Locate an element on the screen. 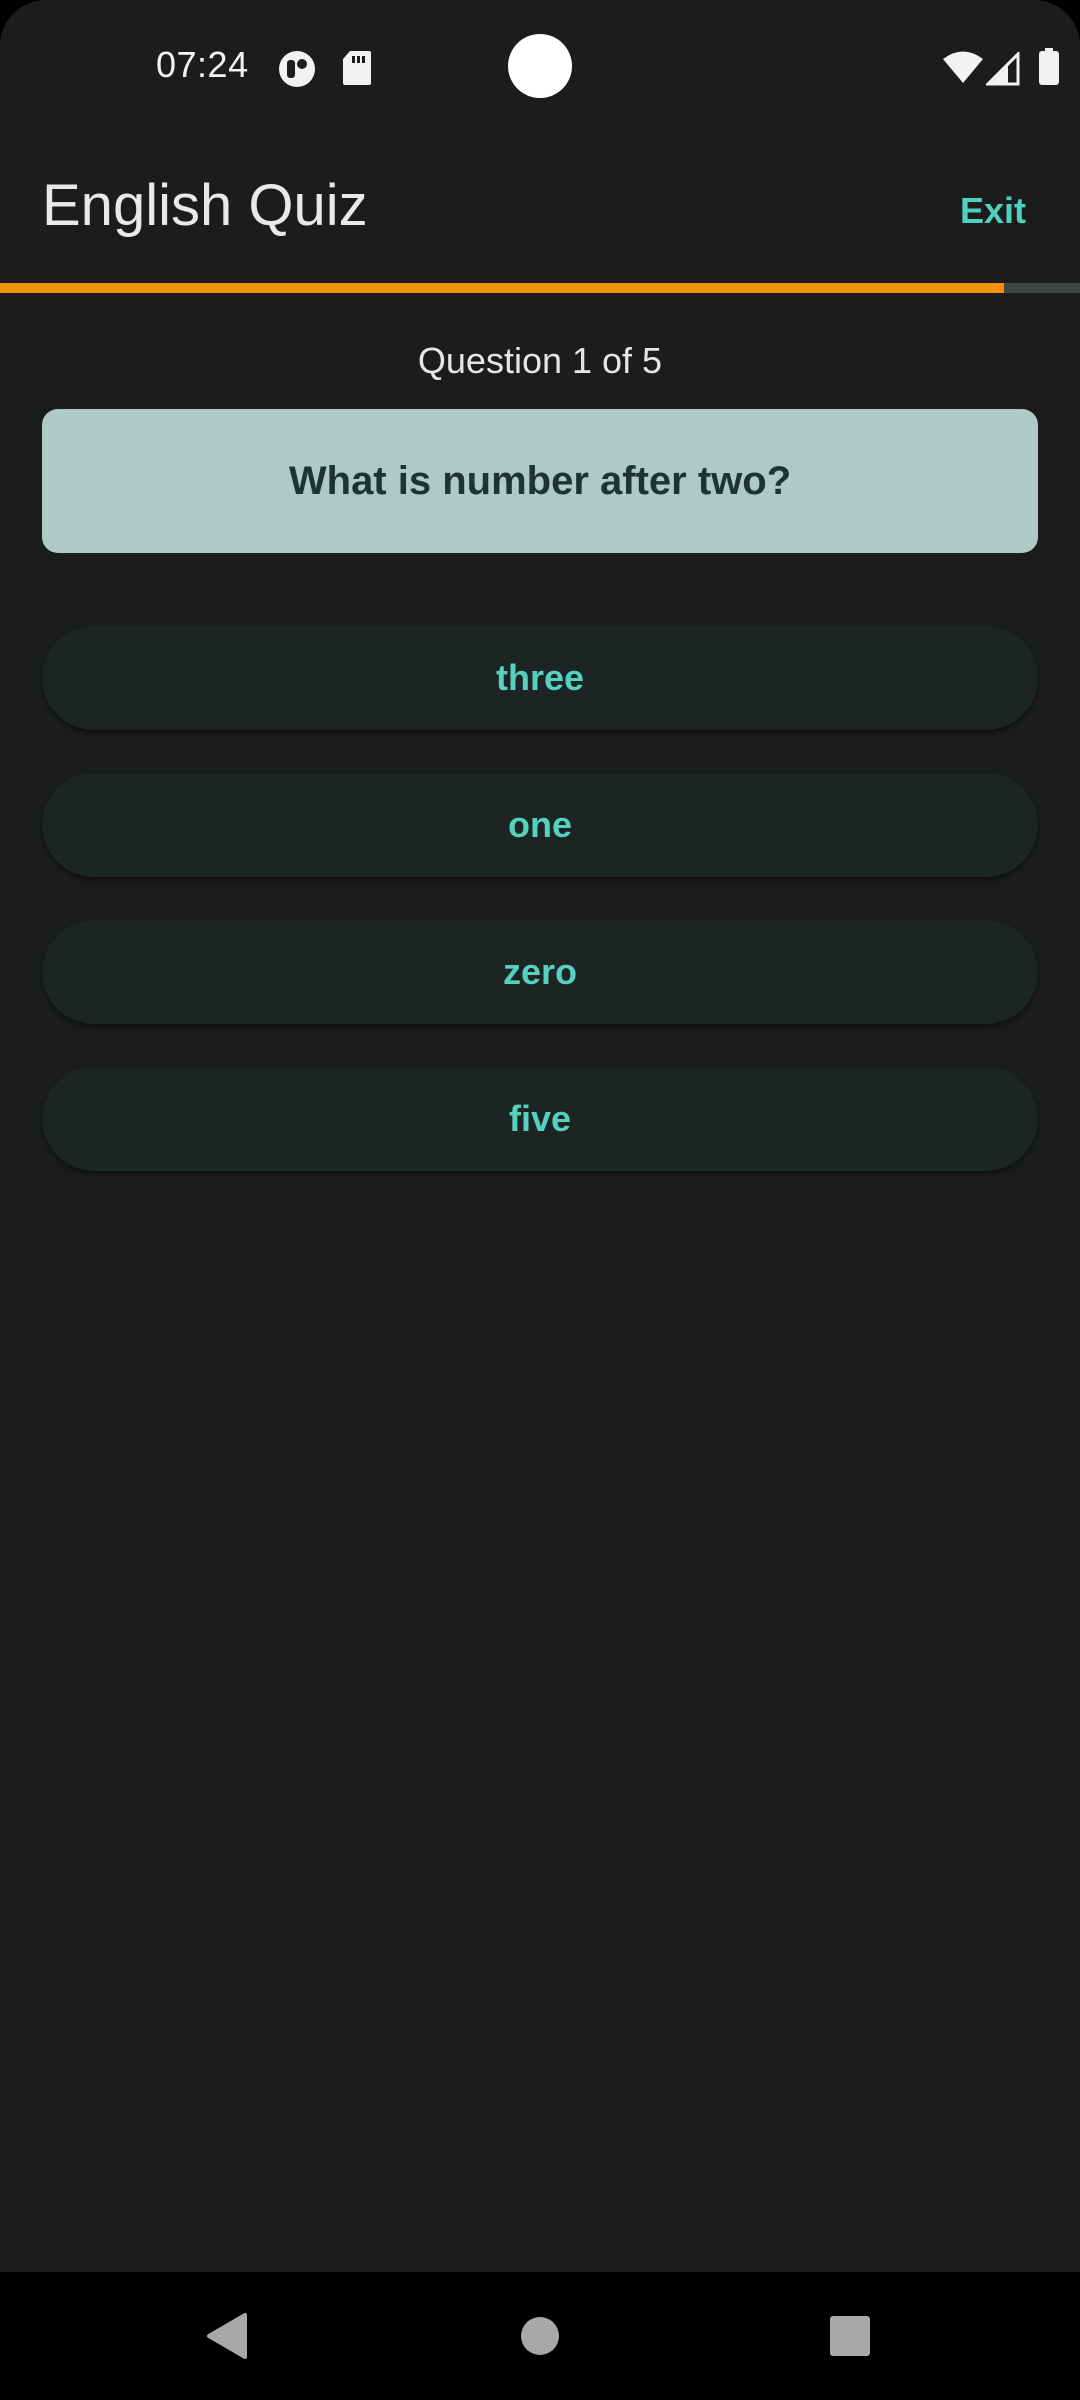  quiz-progress-bar is located at coordinates (540, 288).